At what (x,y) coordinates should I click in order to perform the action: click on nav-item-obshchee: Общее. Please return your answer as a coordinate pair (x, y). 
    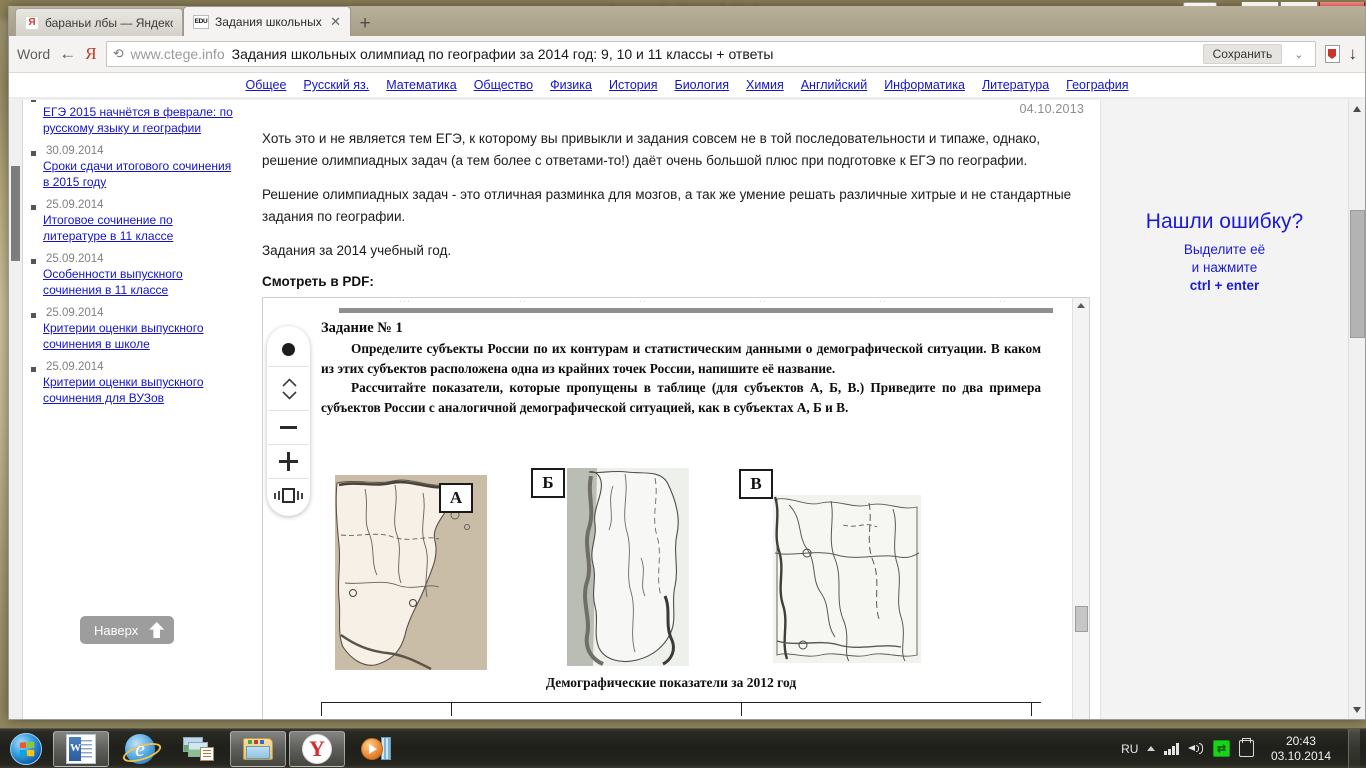
    Looking at the image, I should click on (265, 85).